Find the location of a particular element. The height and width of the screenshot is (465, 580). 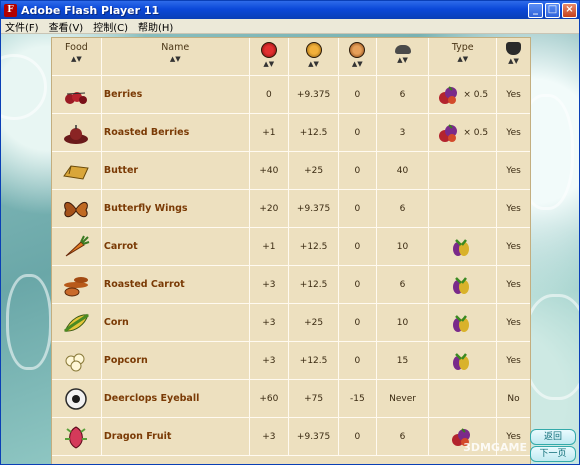

menu-view: 查看(V) is located at coordinates (66, 26).